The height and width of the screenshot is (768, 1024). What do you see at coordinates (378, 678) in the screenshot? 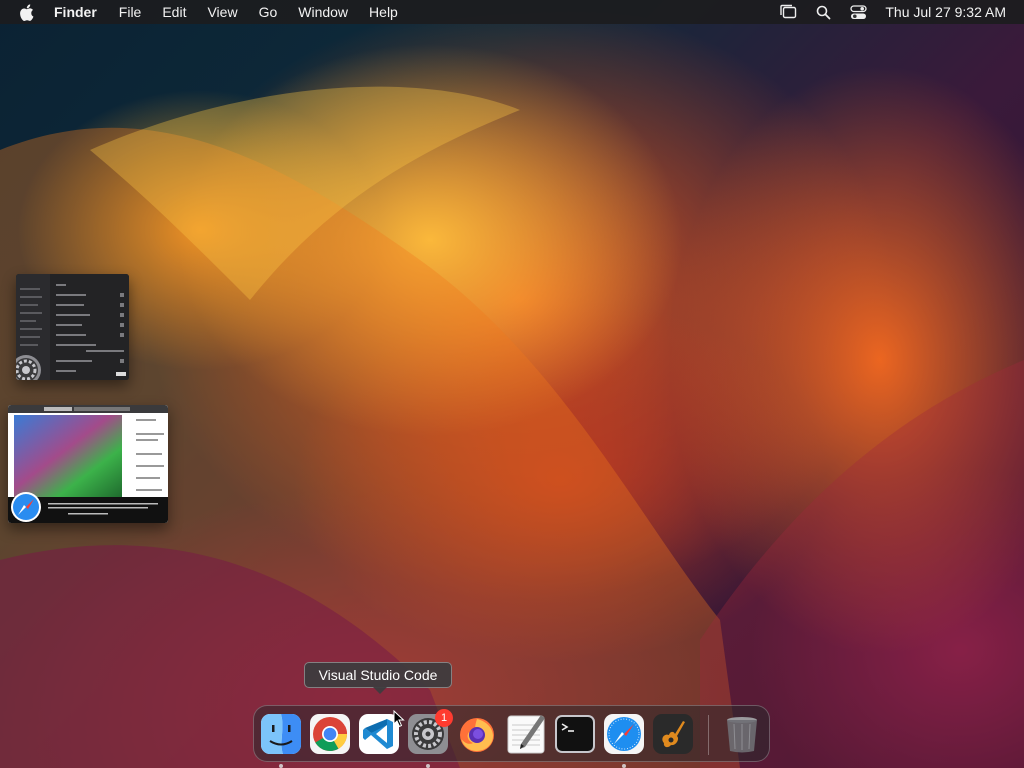
I see `dock-tooltip: Visual Studio Code` at bounding box center [378, 678].